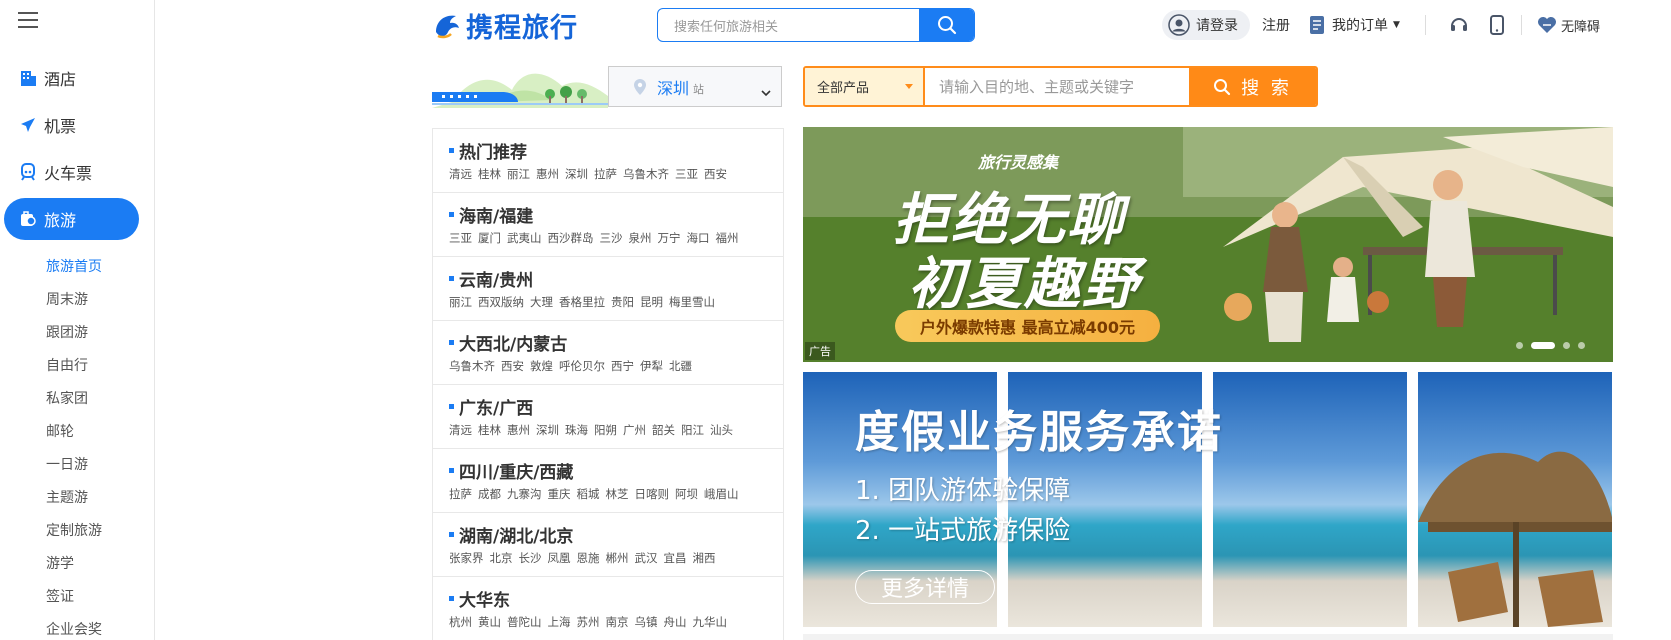  I want to click on my-orders-menu: 我的订单 ▼, so click(1355, 25).